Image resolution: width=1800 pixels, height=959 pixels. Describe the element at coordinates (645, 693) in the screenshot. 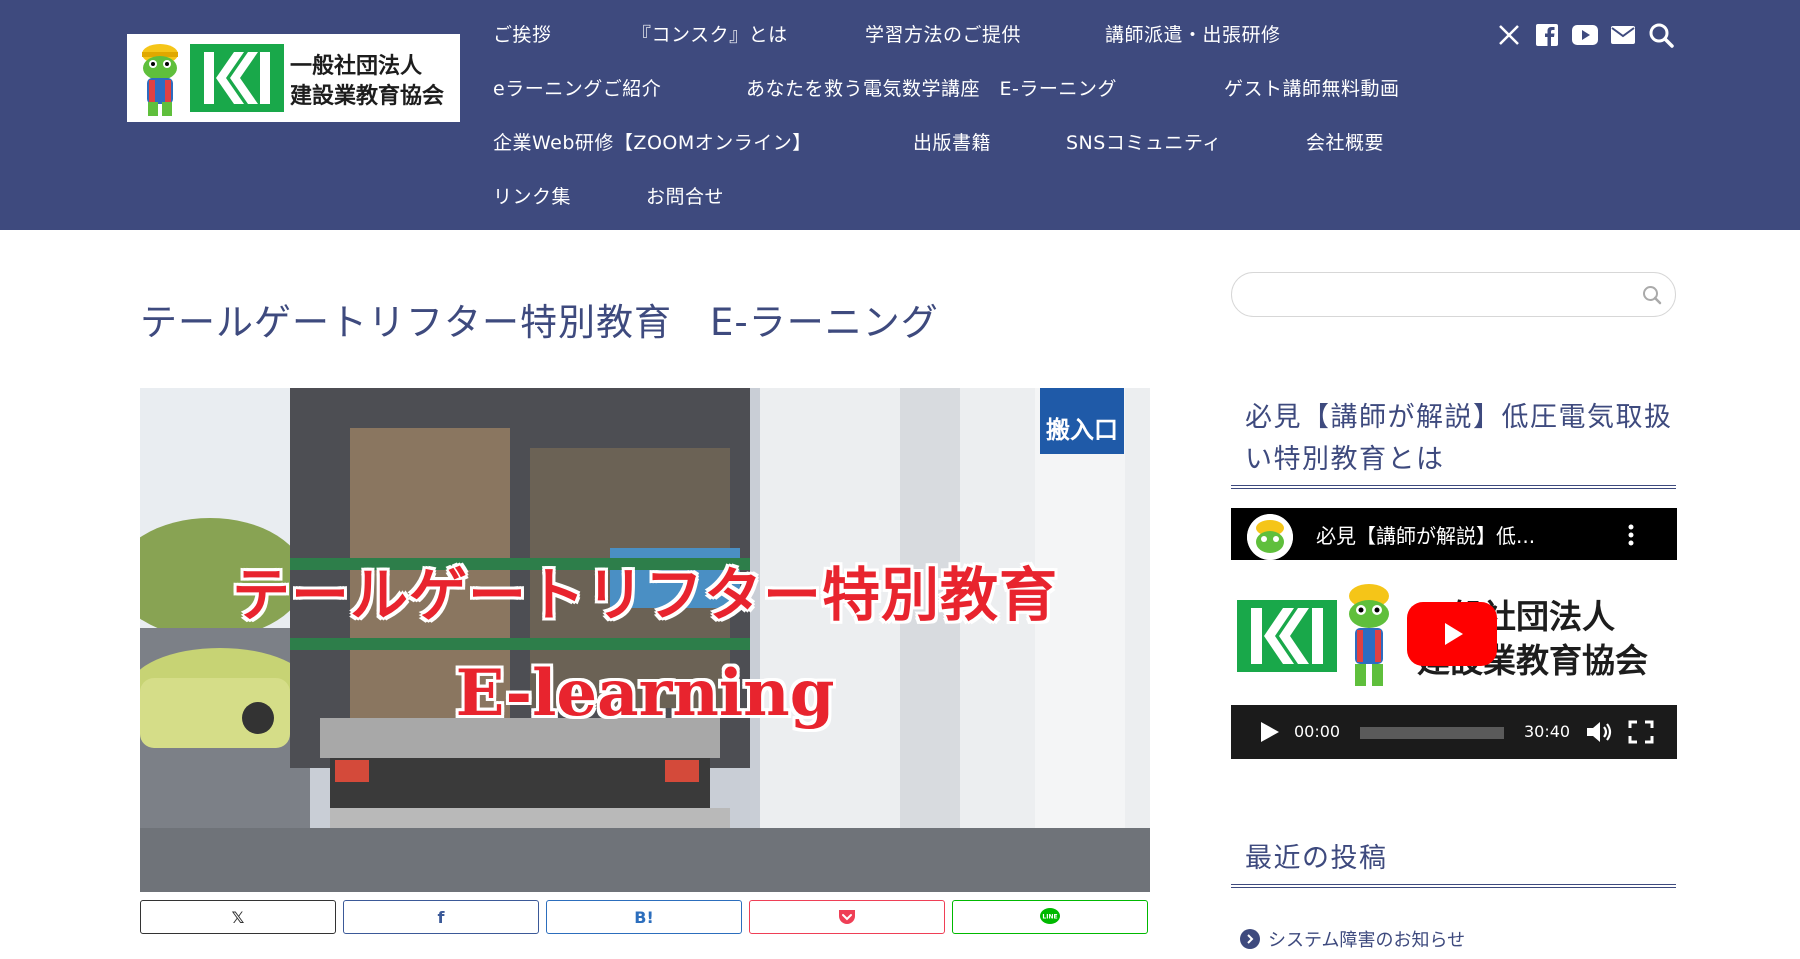

I see `hero-title-line2: E-learning` at that location.